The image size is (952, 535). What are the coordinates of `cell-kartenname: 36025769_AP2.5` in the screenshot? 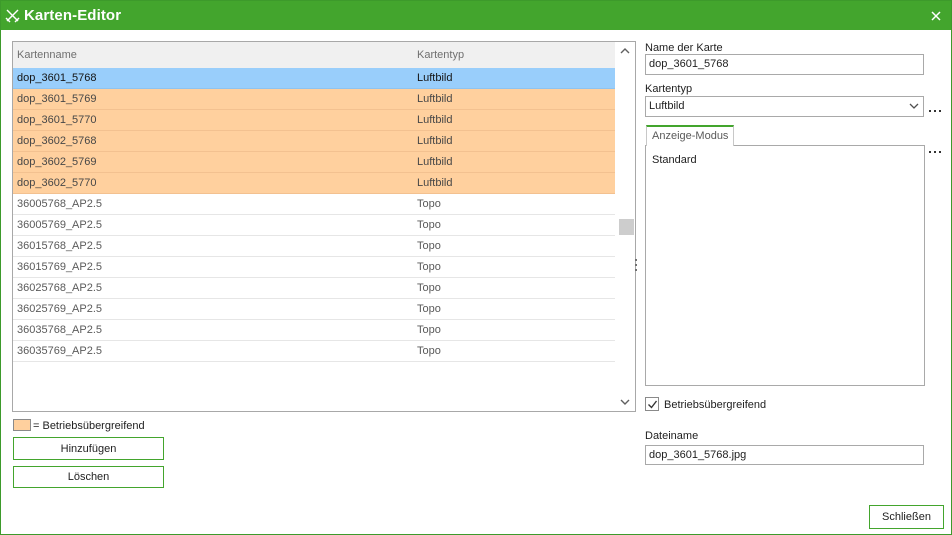 It's located at (60, 309).